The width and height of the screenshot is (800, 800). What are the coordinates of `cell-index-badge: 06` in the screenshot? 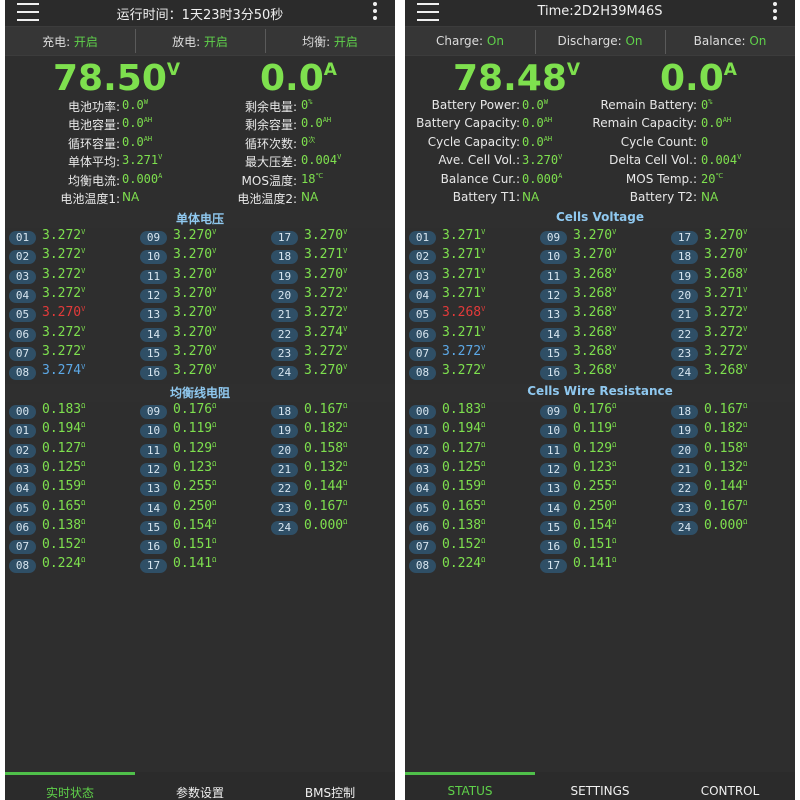 It's located at (422, 334).